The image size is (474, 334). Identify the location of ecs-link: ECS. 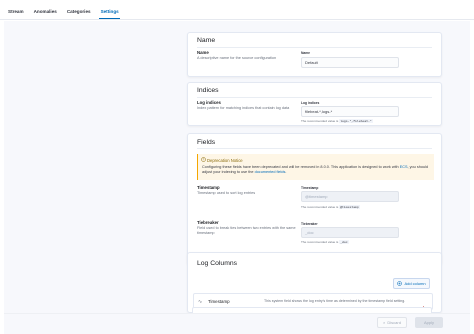
(404, 167).